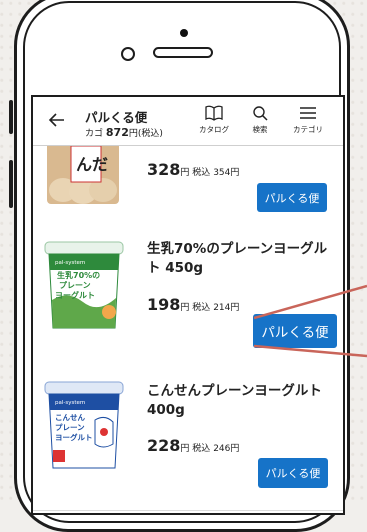  I want to click on product-image: pal-system 生乳70%の プレーン ヨーグルト, so click(84, 286).